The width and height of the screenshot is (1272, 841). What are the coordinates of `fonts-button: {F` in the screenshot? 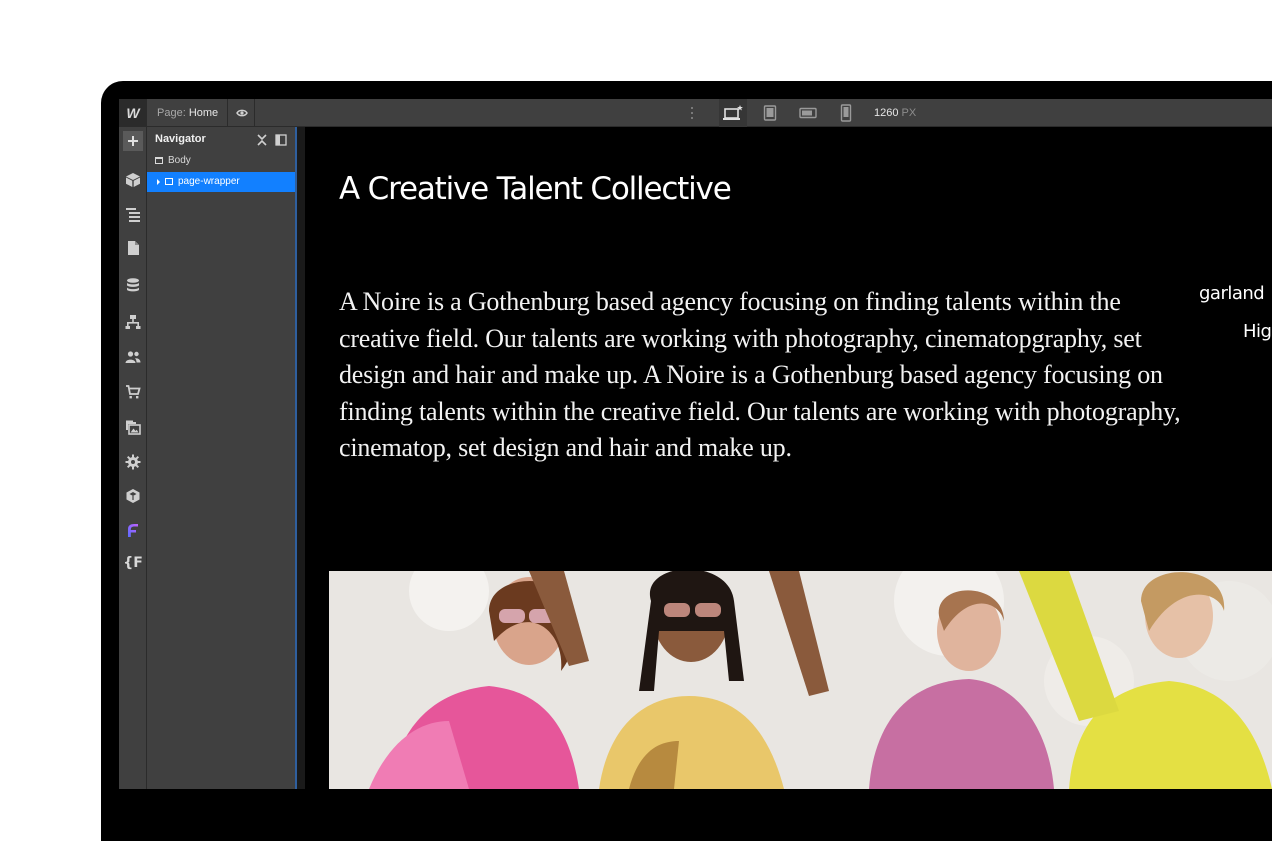 It's located at (133, 563).